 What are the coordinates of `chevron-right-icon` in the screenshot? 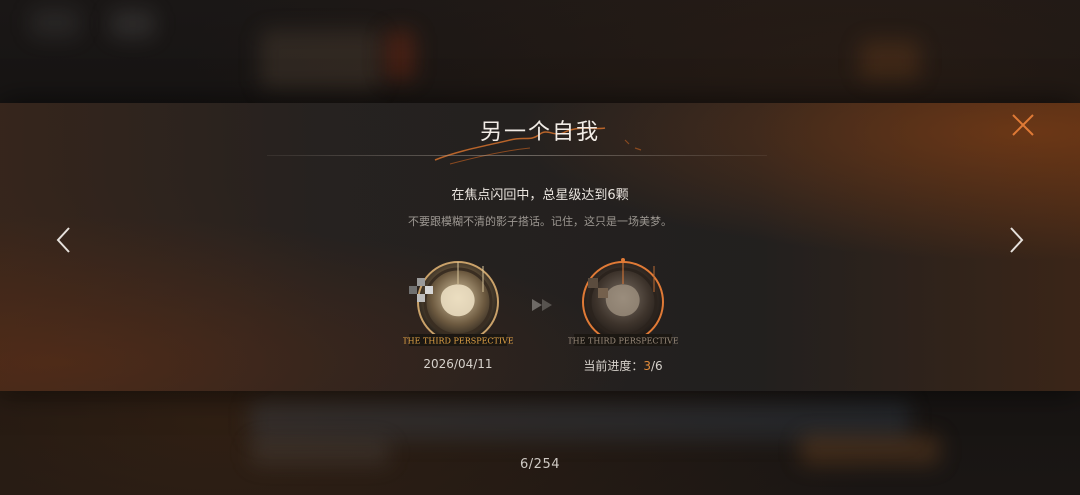 It's located at (1017, 240).